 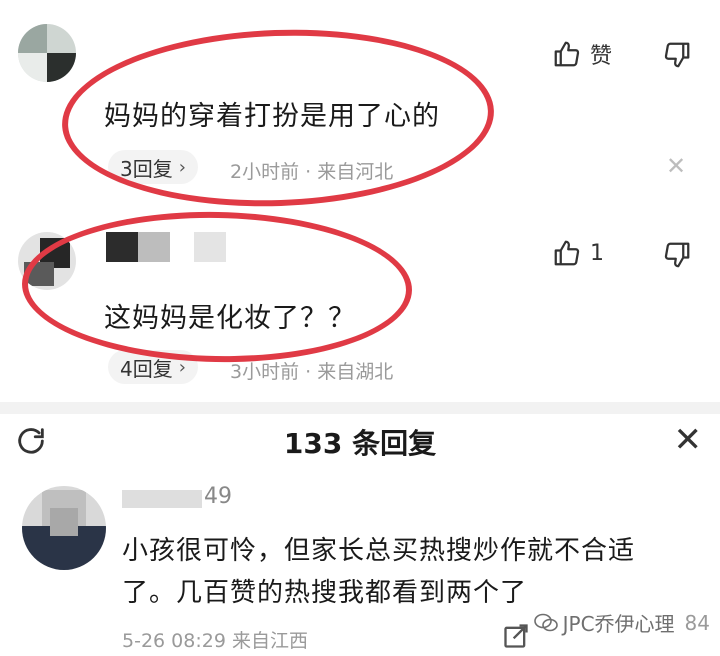 I want to click on comment-text: 这妈妈是化妆了？？, so click(x=230, y=318).